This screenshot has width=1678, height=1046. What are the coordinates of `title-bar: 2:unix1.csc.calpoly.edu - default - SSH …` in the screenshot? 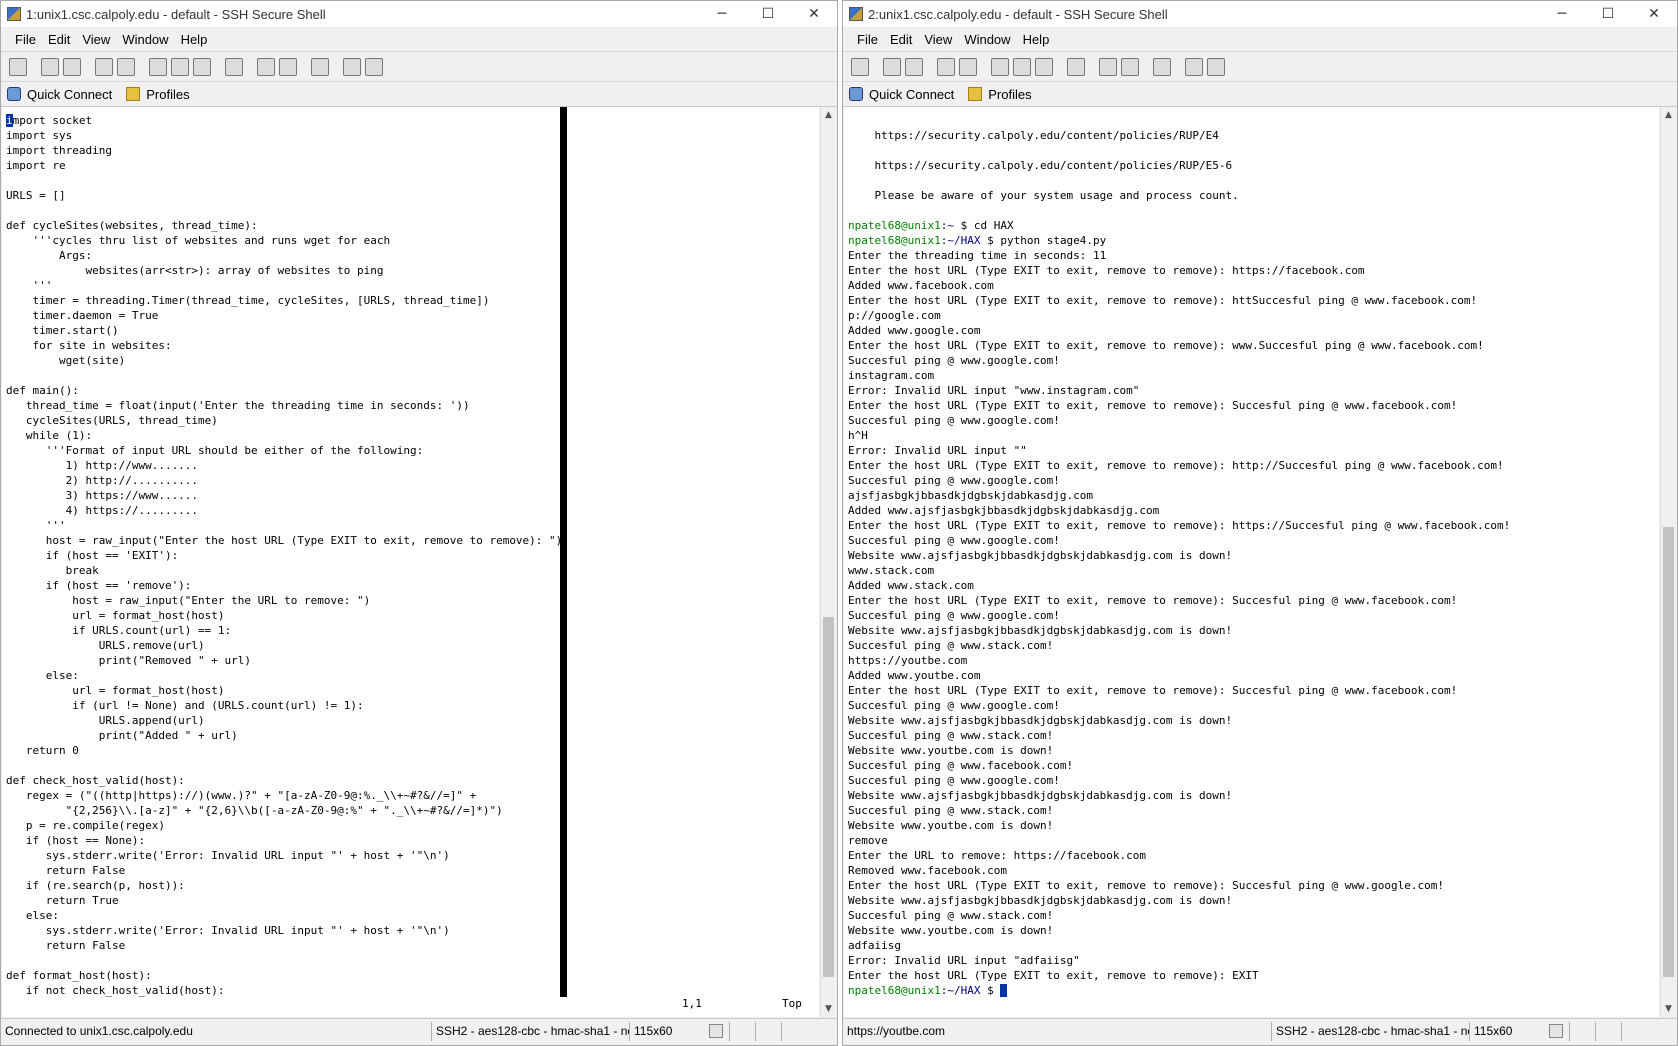 It's located at (1260, 14).